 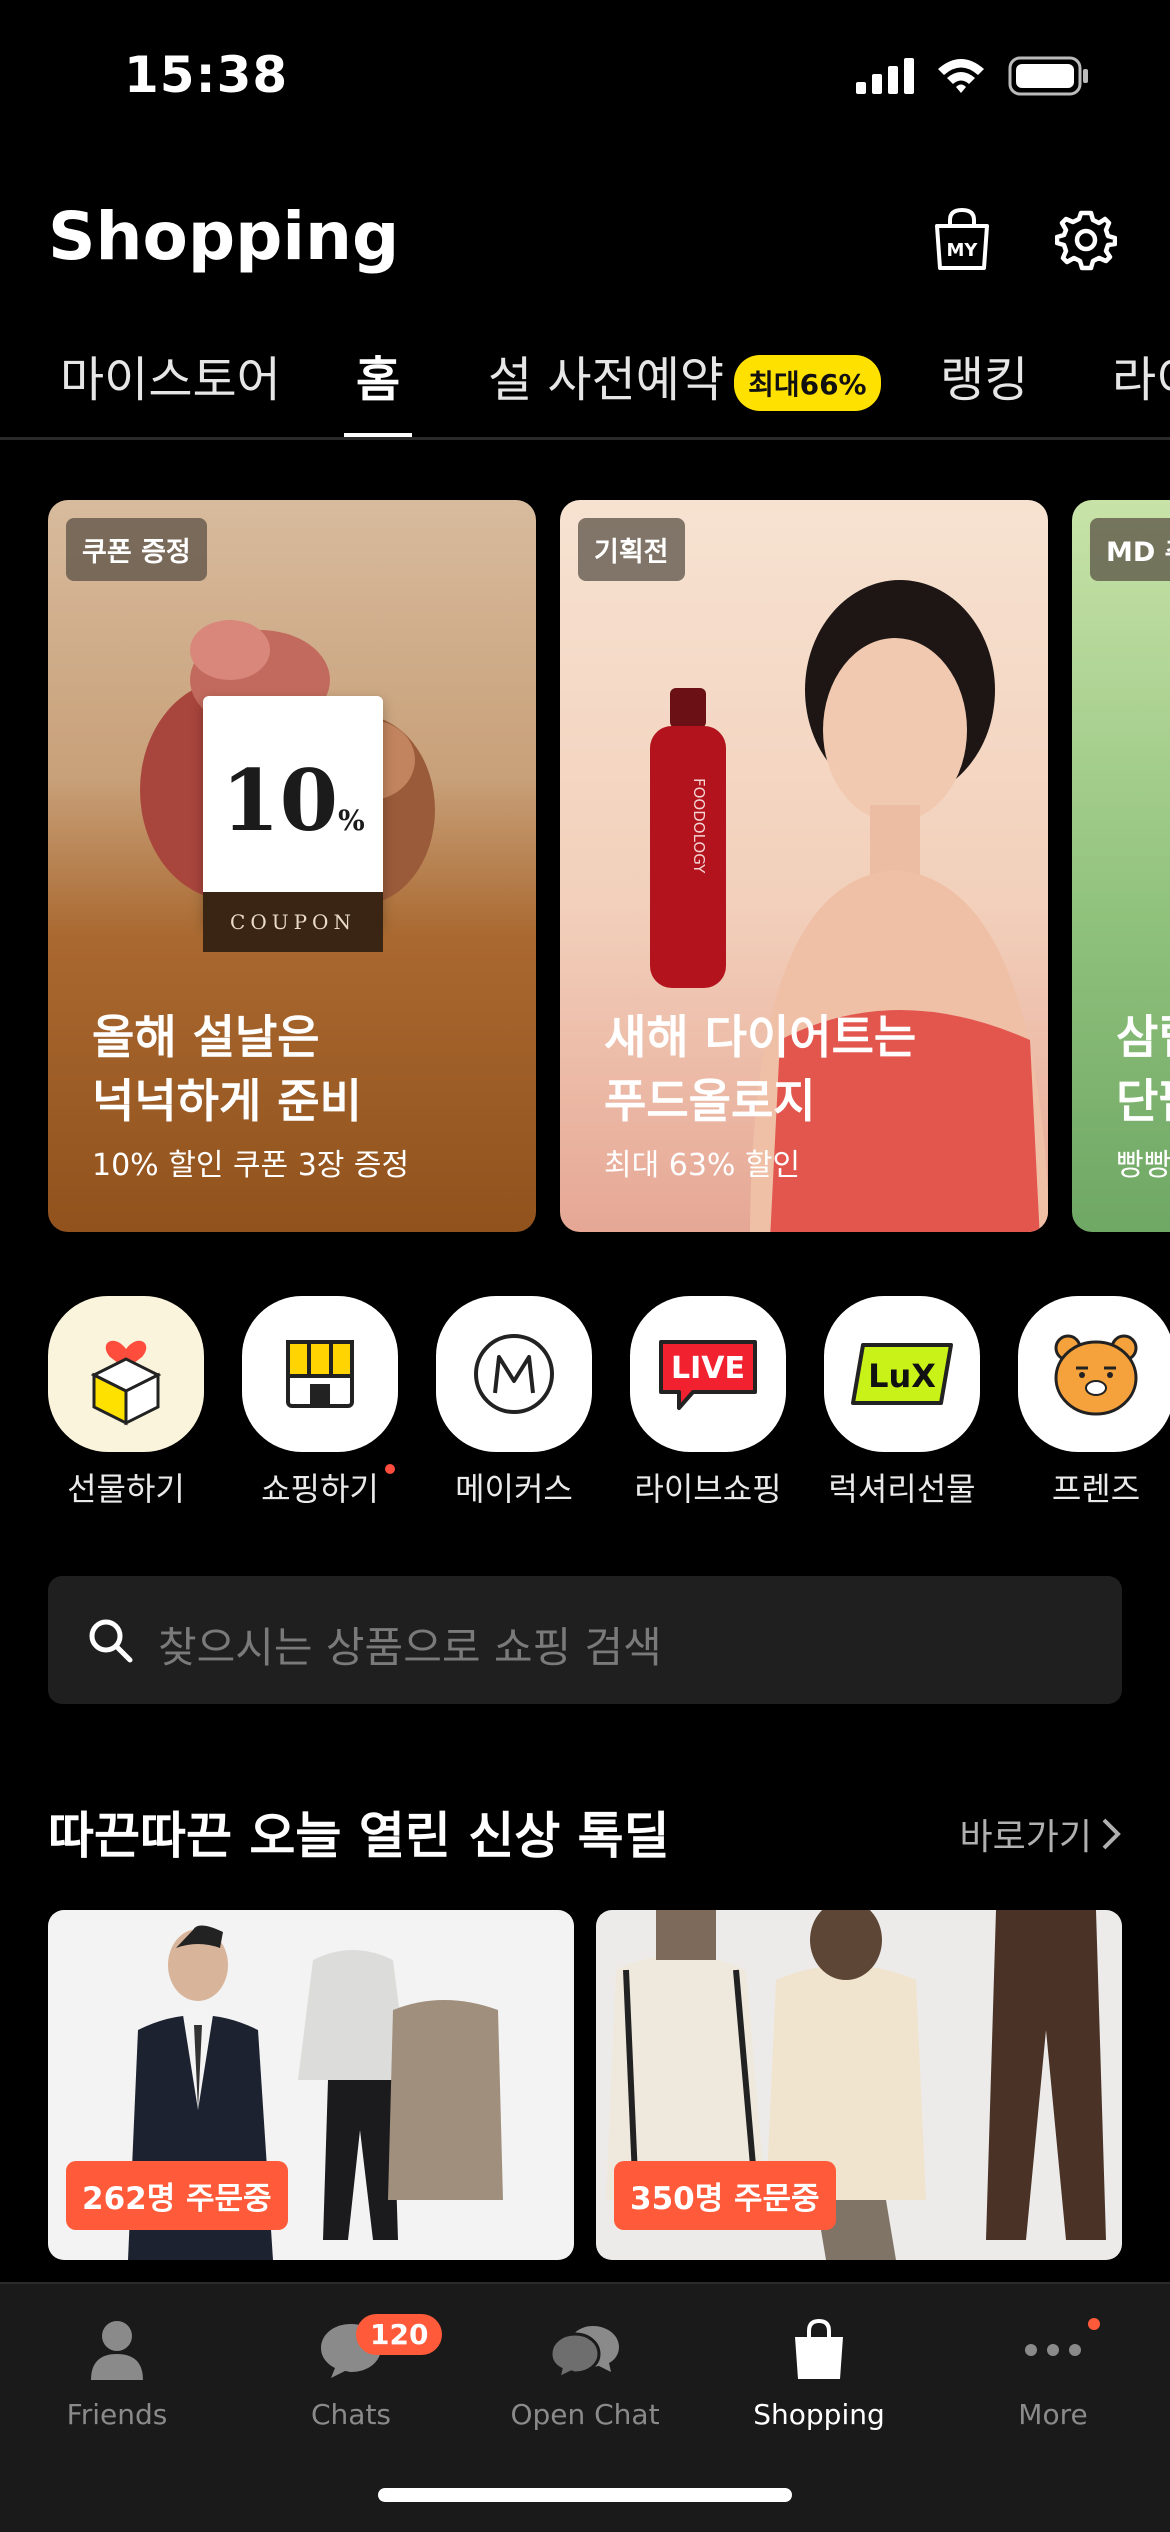 What do you see at coordinates (961, 76) in the screenshot?
I see `wifi-icon` at bounding box center [961, 76].